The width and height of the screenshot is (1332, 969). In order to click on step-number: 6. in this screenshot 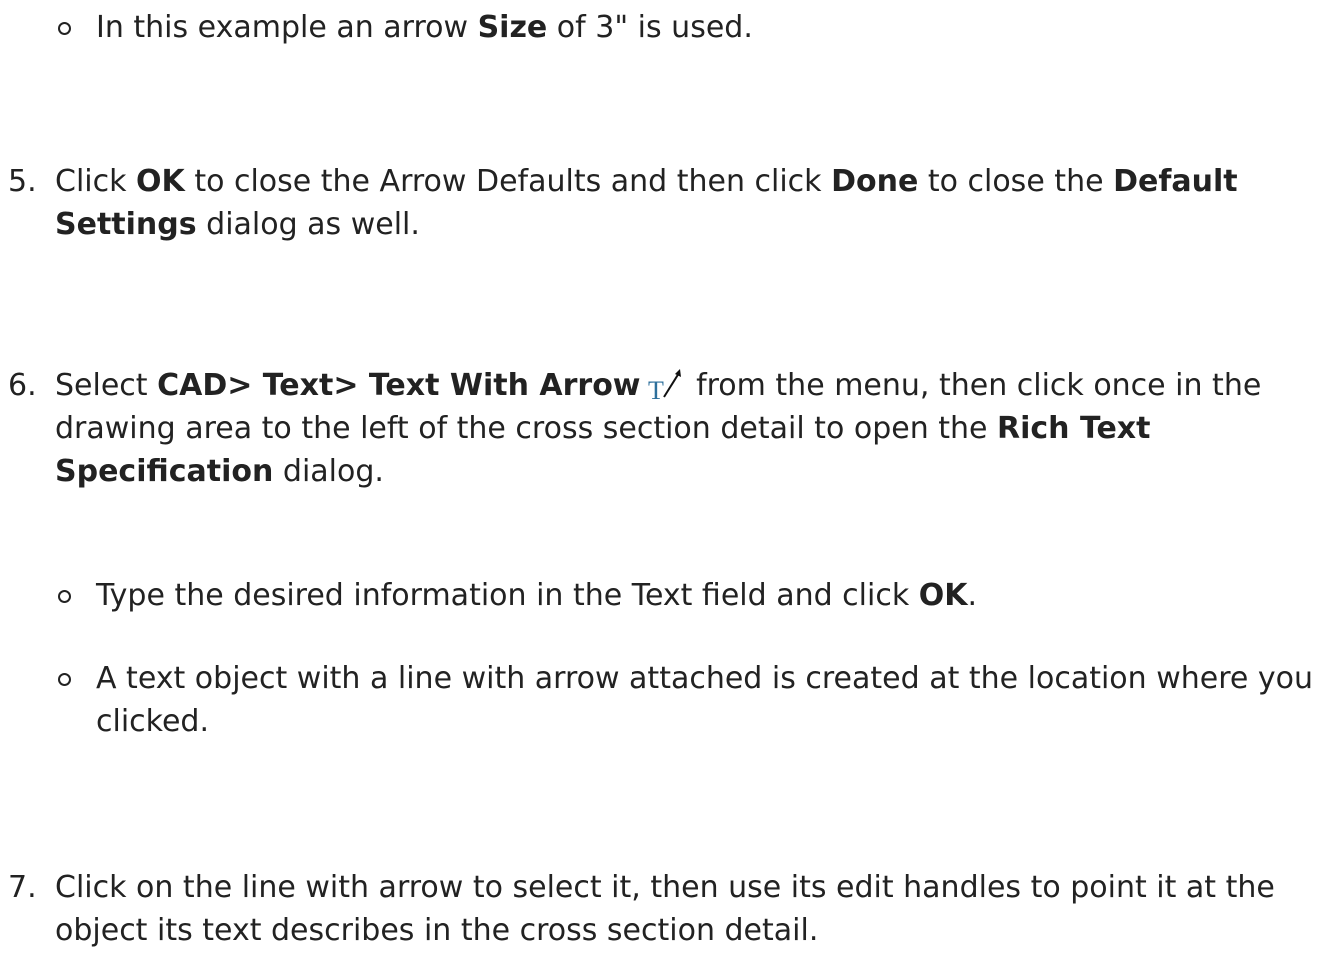, I will do `click(22, 385)`.